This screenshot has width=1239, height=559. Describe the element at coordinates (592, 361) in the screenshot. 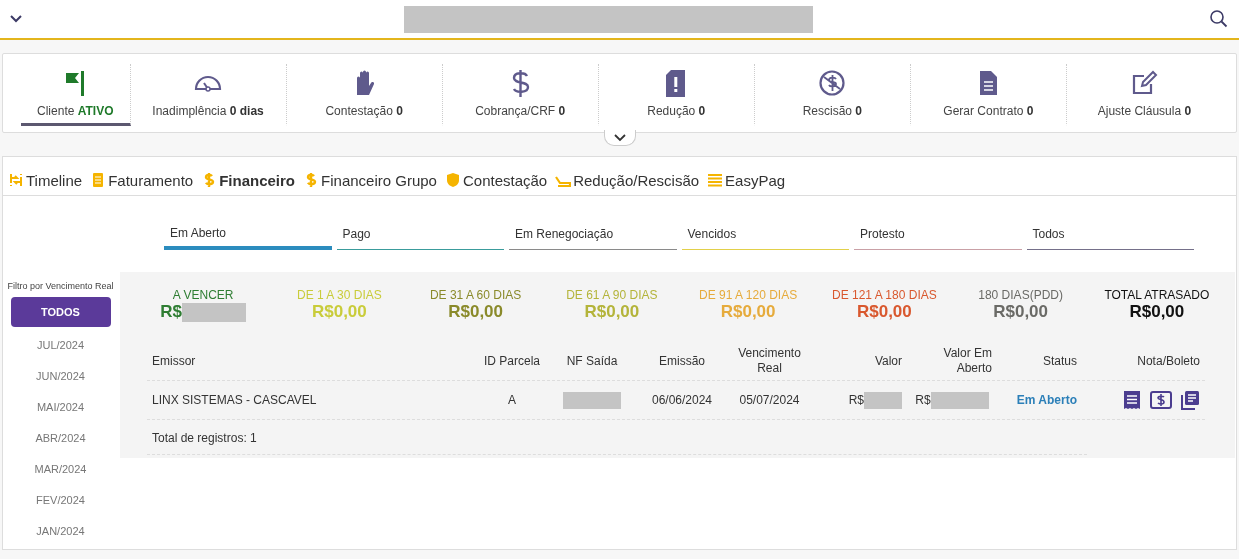

I see `column-header: NF Saída` at that location.